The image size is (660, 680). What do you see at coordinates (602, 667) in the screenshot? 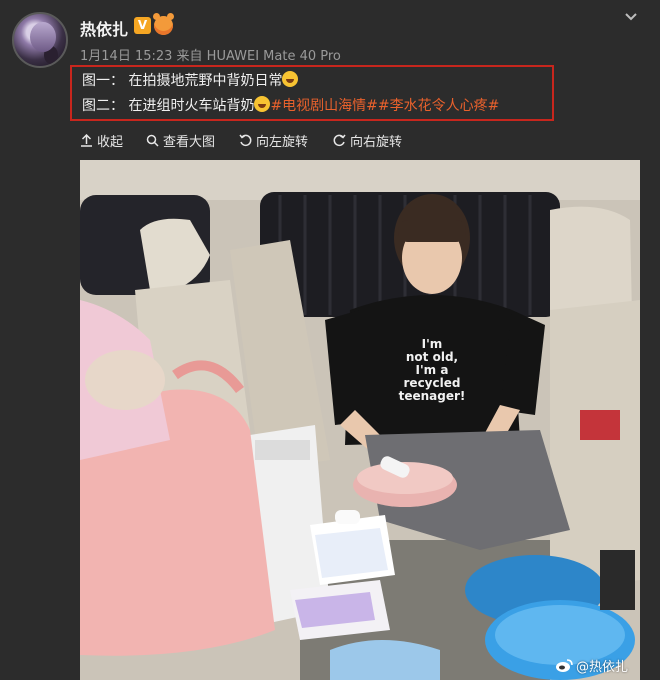
I see `watermark-text: @热依扎` at bounding box center [602, 667].